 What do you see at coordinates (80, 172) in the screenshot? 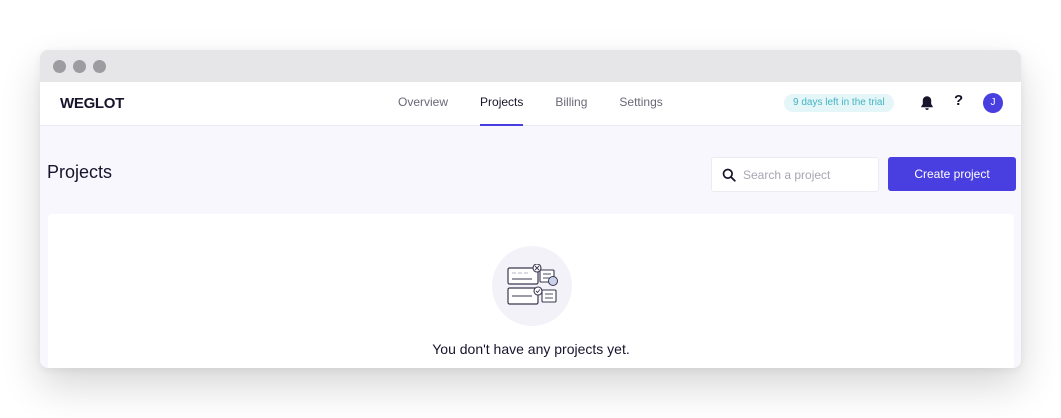
I see `page-title: Projects` at bounding box center [80, 172].